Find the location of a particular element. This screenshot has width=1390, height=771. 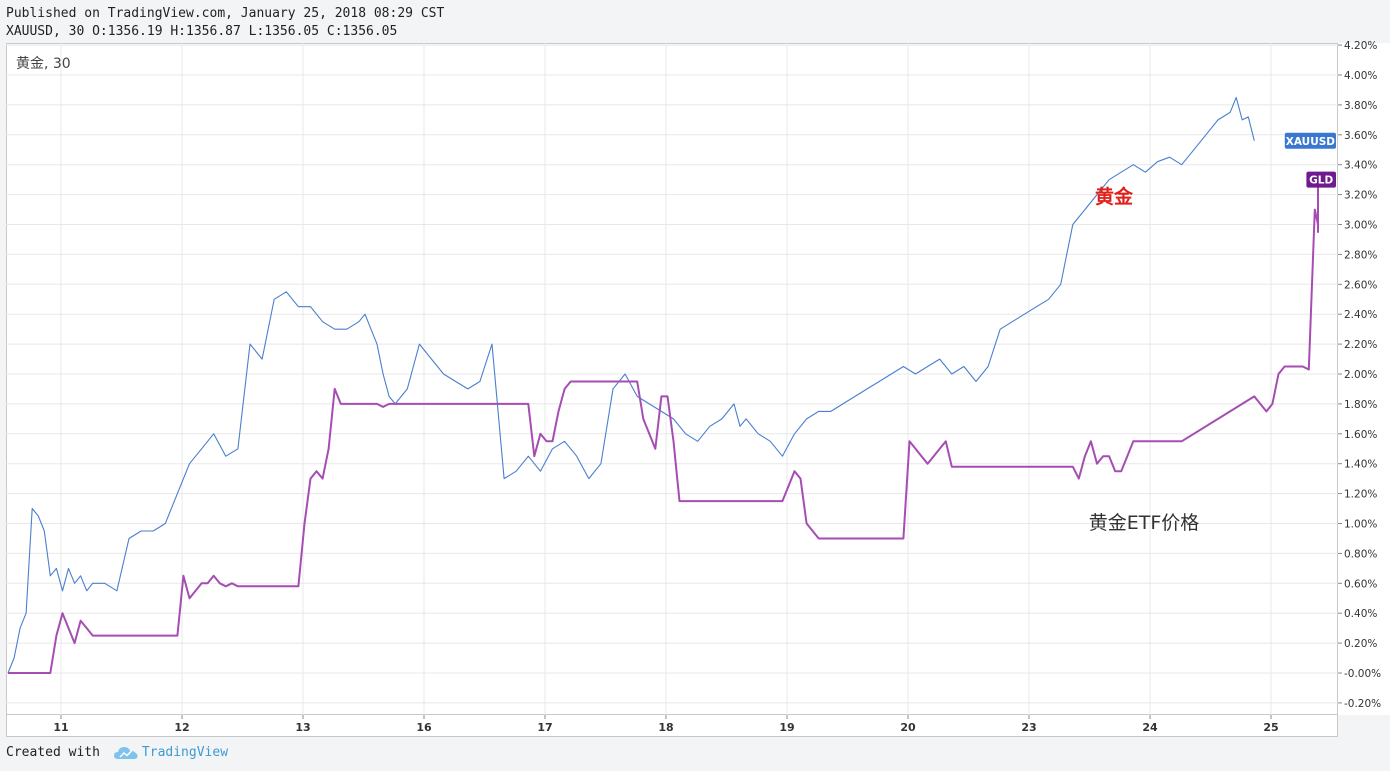

y-tick-label: 2.20% is located at coordinates (1360, 345).